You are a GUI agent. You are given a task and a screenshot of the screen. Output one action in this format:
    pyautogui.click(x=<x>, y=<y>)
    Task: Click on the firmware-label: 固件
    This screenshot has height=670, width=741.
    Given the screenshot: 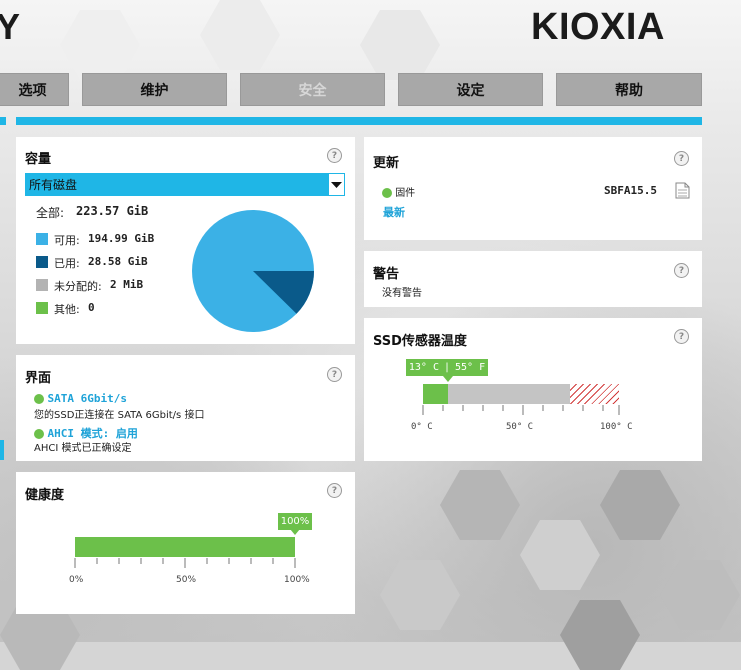 What is the action you would take?
    pyautogui.click(x=405, y=193)
    